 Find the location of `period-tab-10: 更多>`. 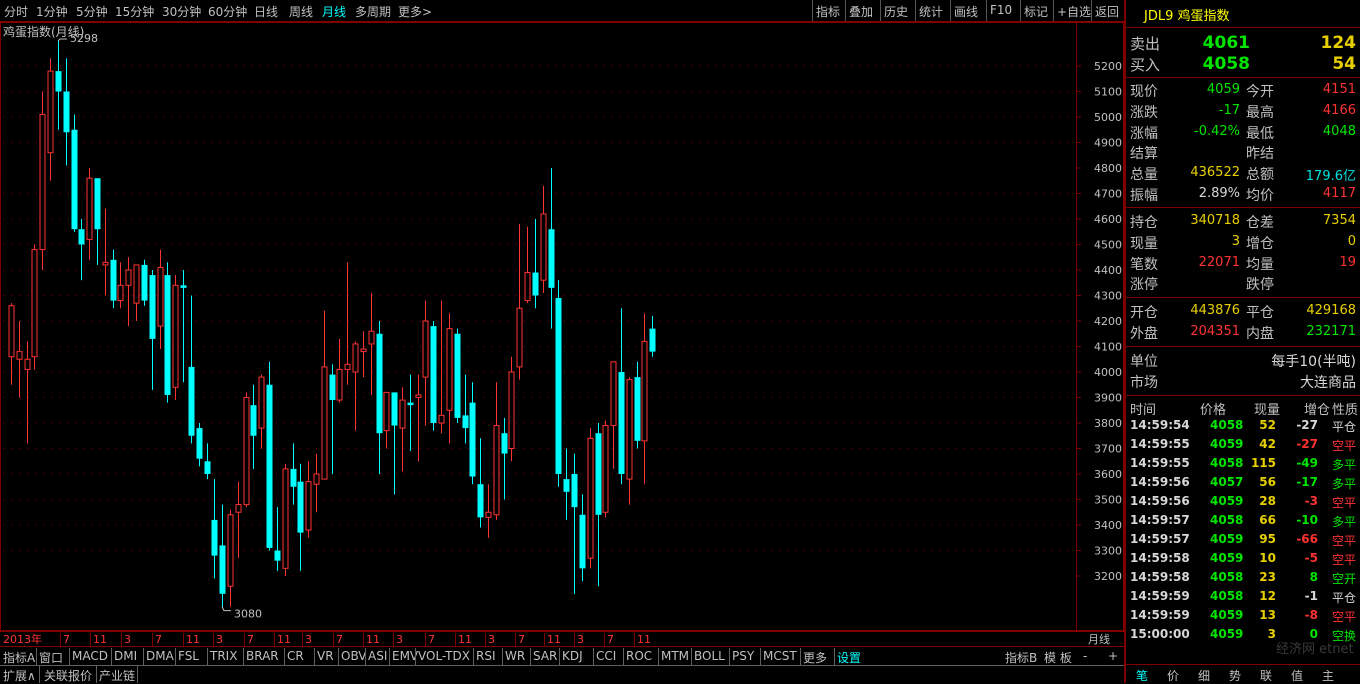

period-tab-10: 更多> is located at coordinates (415, 11).